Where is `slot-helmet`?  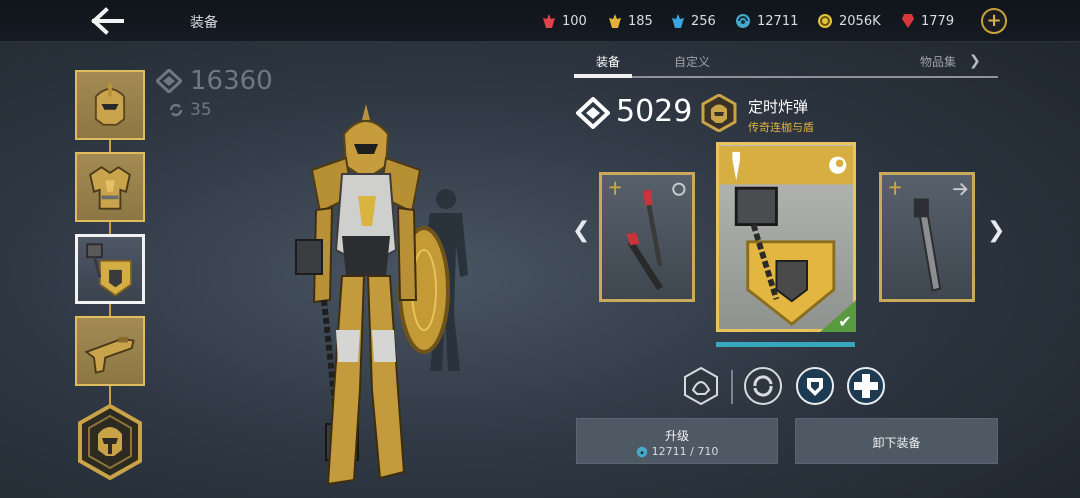 slot-helmet is located at coordinates (110, 105).